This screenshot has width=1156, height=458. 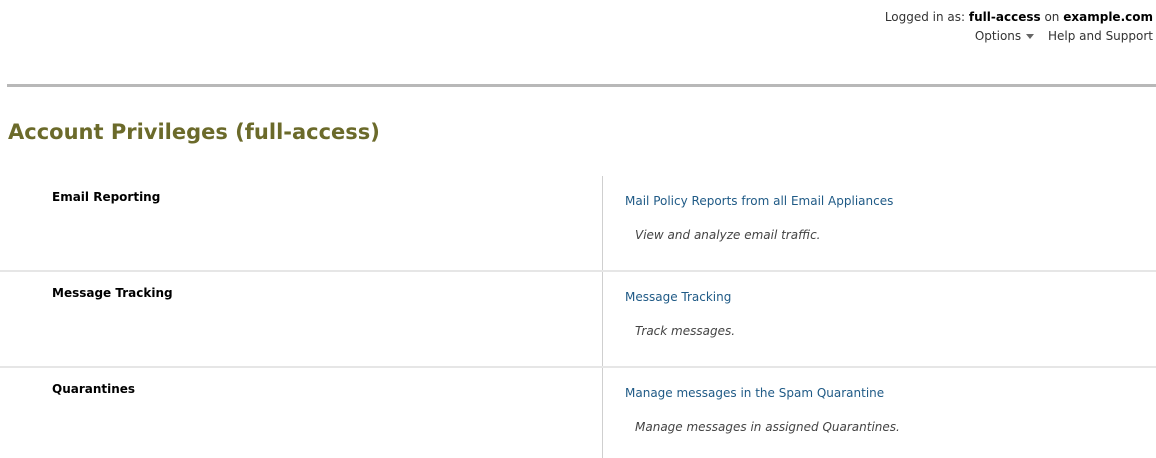 I want to click on utility-links: Options Help and Support, so click(x=1059, y=36).